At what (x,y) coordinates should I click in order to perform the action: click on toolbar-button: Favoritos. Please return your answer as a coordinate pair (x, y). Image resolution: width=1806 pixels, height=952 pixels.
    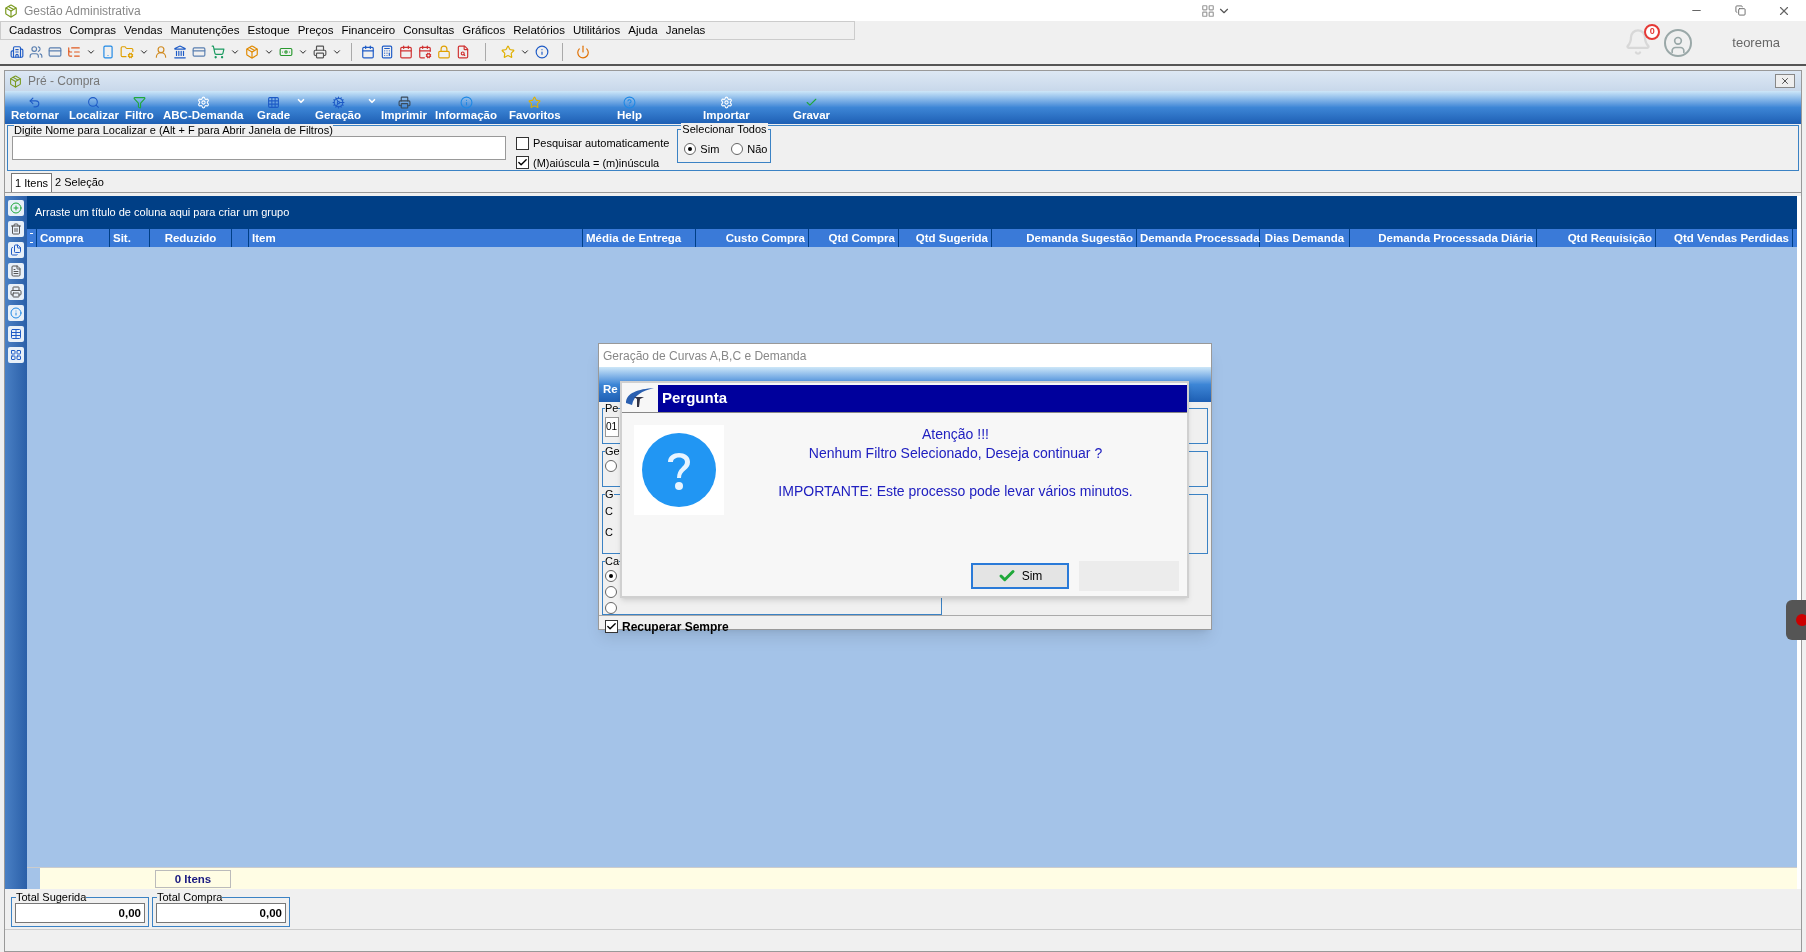
    Looking at the image, I should click on (535, 110).